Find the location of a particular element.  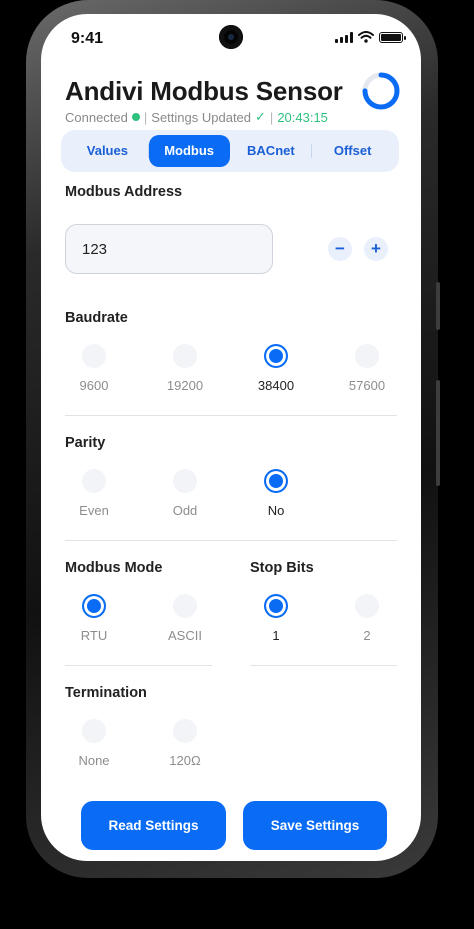

parity-label: Parity is located at coordinates (85, 443).